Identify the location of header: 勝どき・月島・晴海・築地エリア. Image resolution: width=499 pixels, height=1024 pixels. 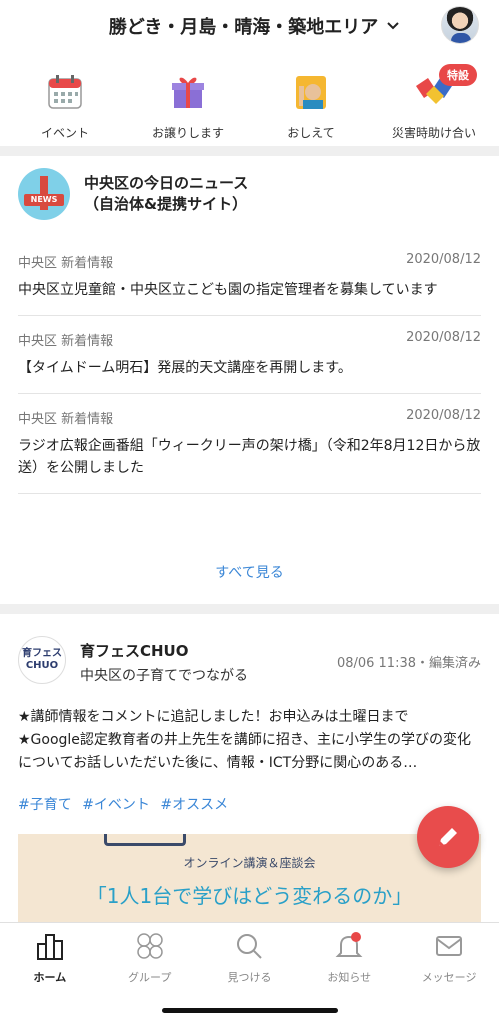
(249, 26).